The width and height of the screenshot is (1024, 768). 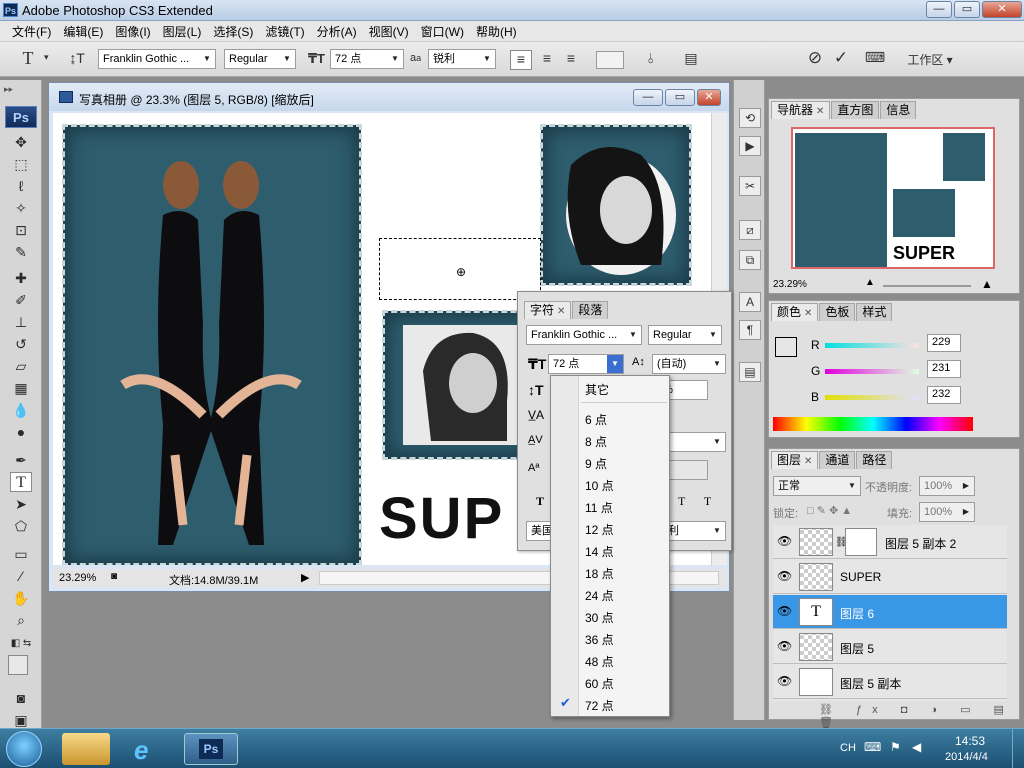 What do you see at coordinates (21, 644) in the screenshot?
I see `default-colors-icon: ◧ ⇆` at bounding box center [21, 644].